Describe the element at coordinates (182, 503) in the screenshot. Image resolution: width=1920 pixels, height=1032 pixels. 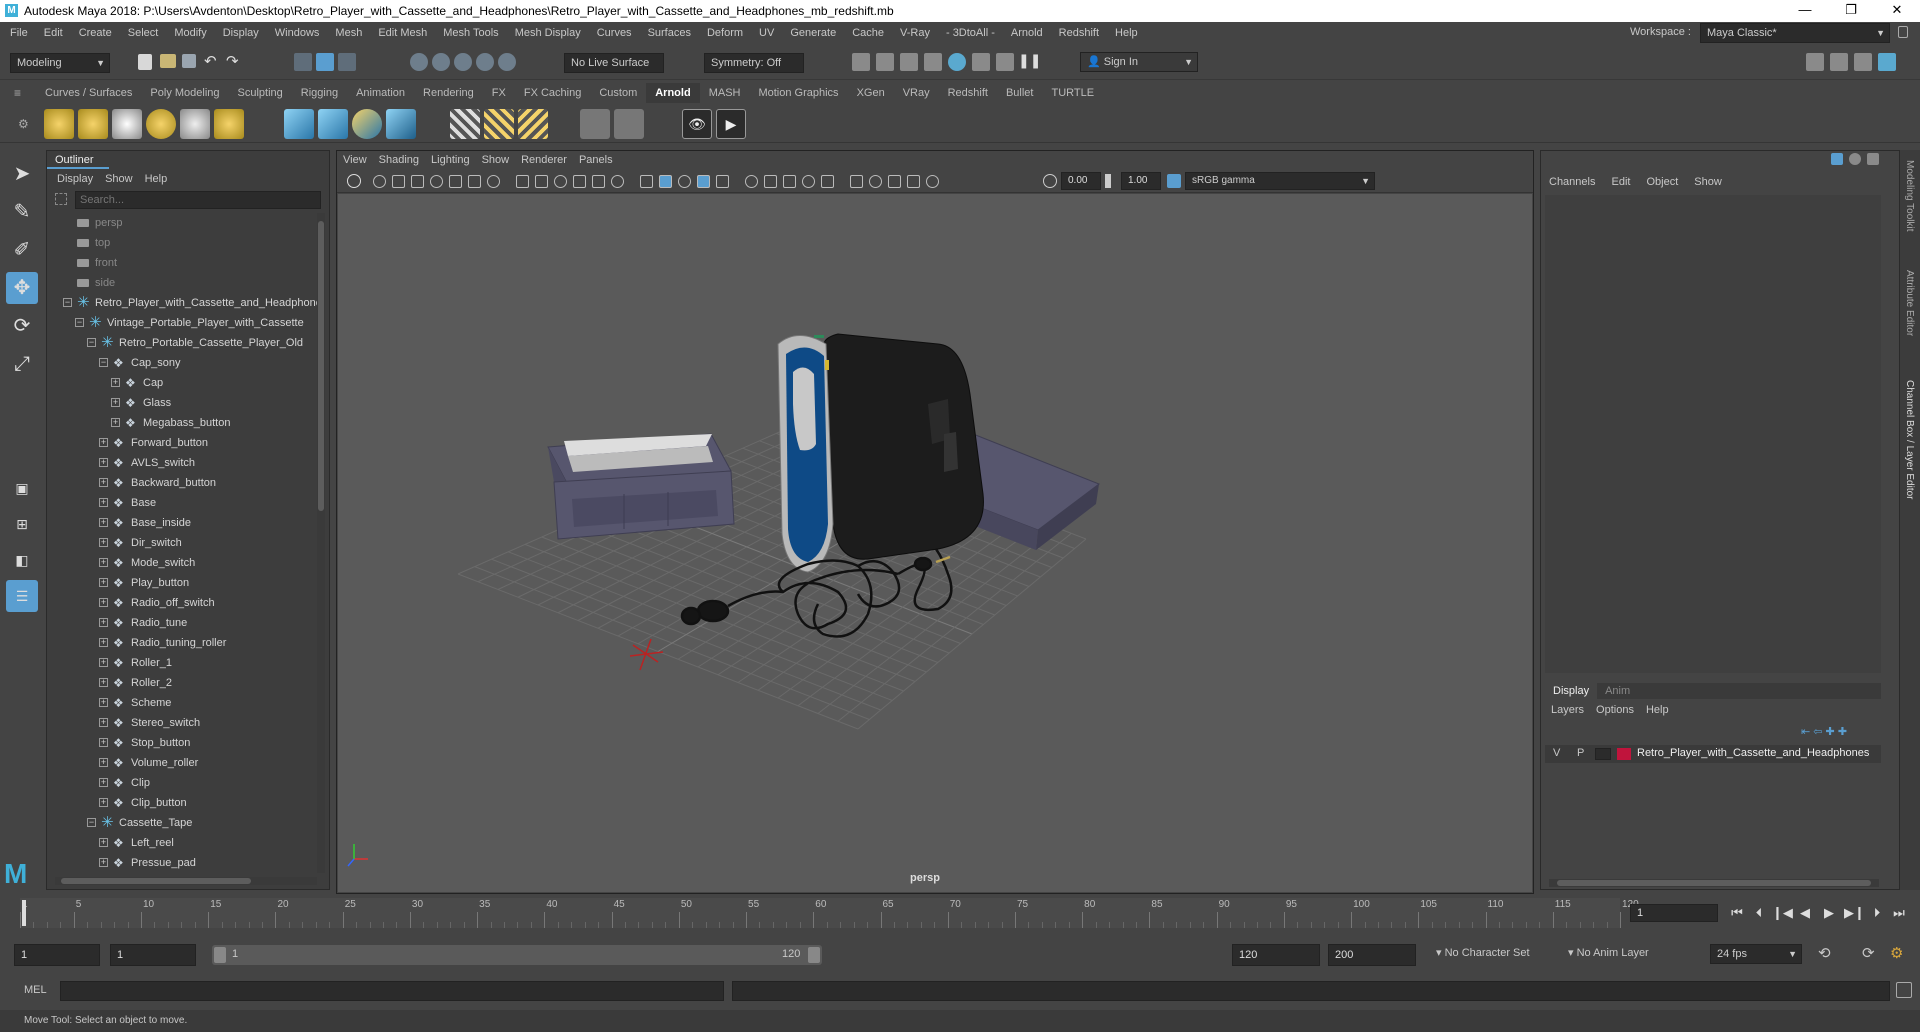
I see `outliner-row: + ❖ Base` at that location.